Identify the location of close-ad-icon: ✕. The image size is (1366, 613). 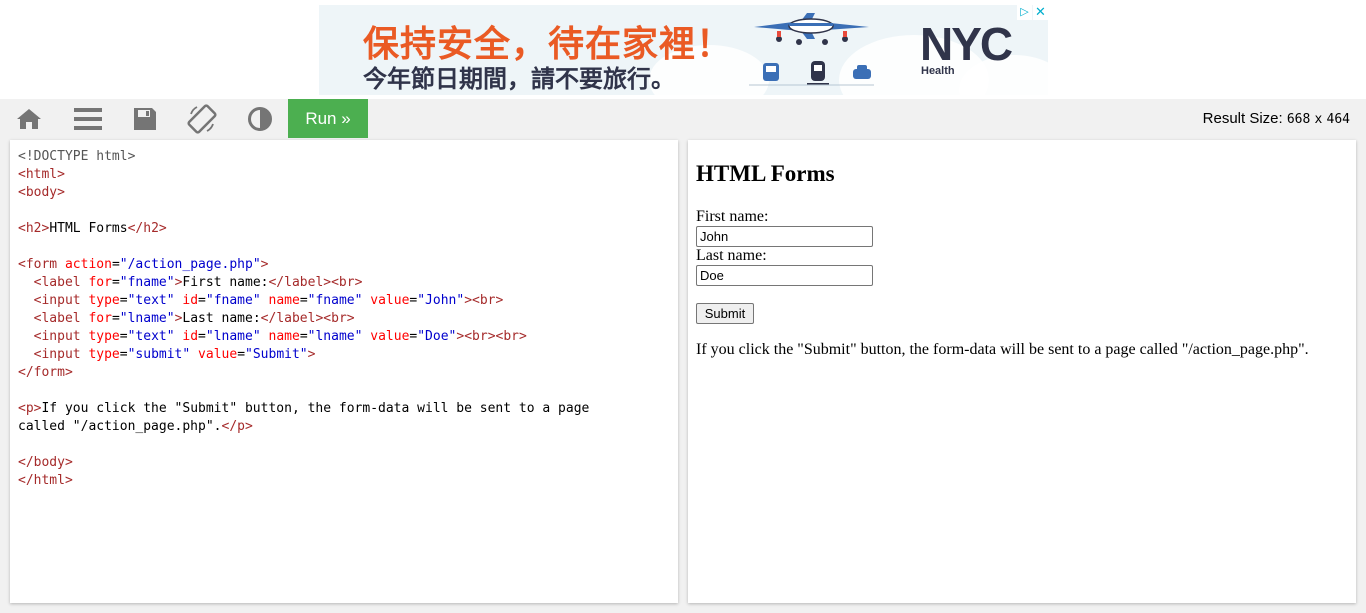
(1040, 12).